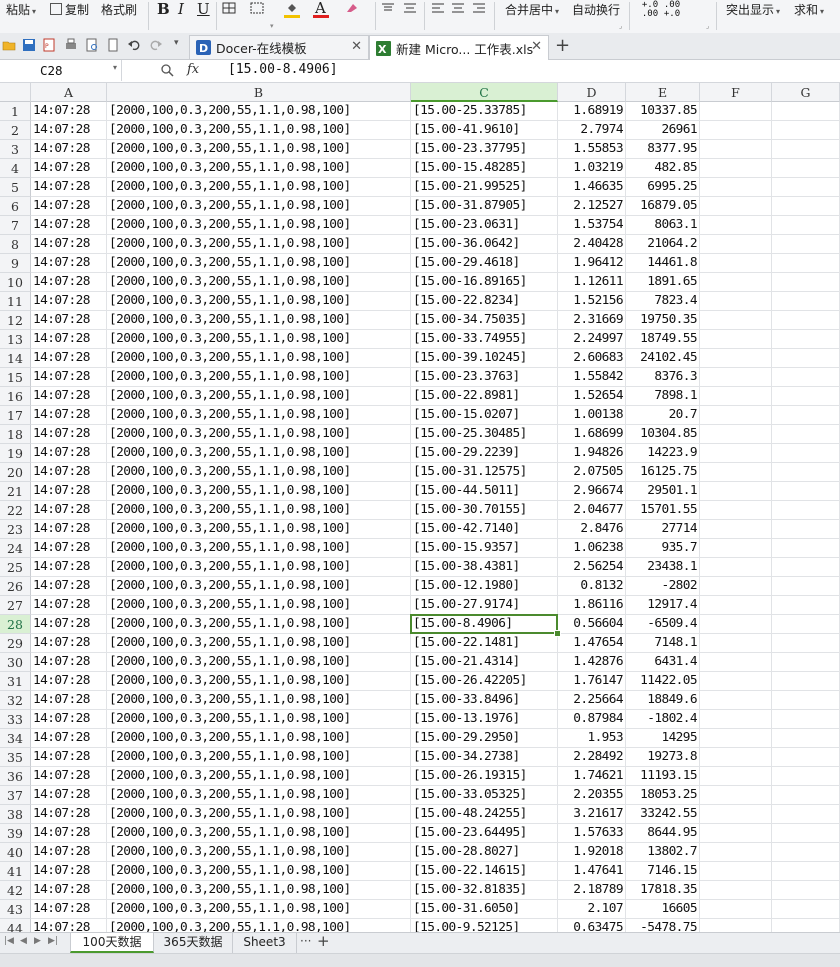 This screenshot has width=840, height=967. Describe the element at coordinates (15, 548) in the screenshot. I see `row-header: 24` at that location.